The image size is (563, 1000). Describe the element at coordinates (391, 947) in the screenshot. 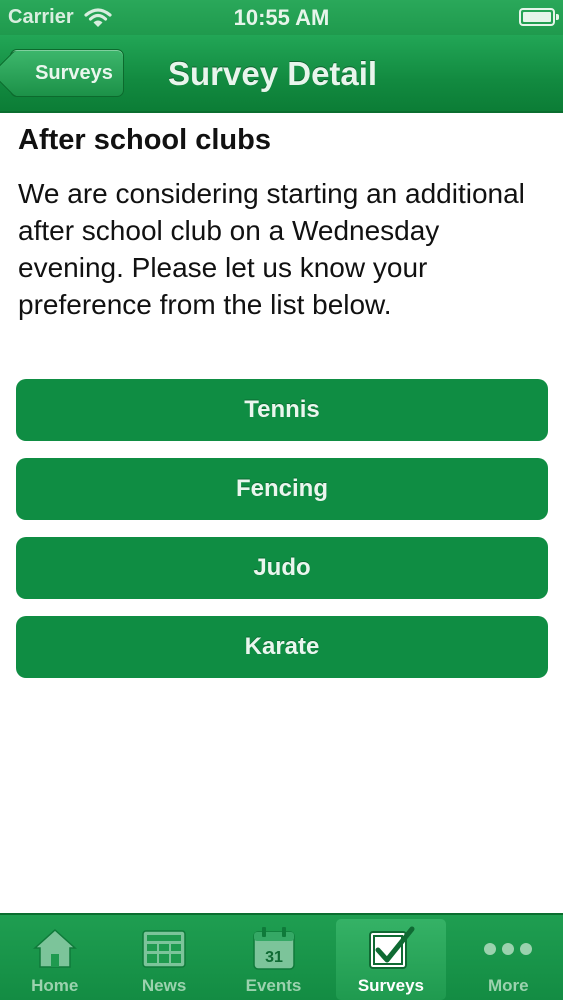

I see `checkbox-icon` at that location.